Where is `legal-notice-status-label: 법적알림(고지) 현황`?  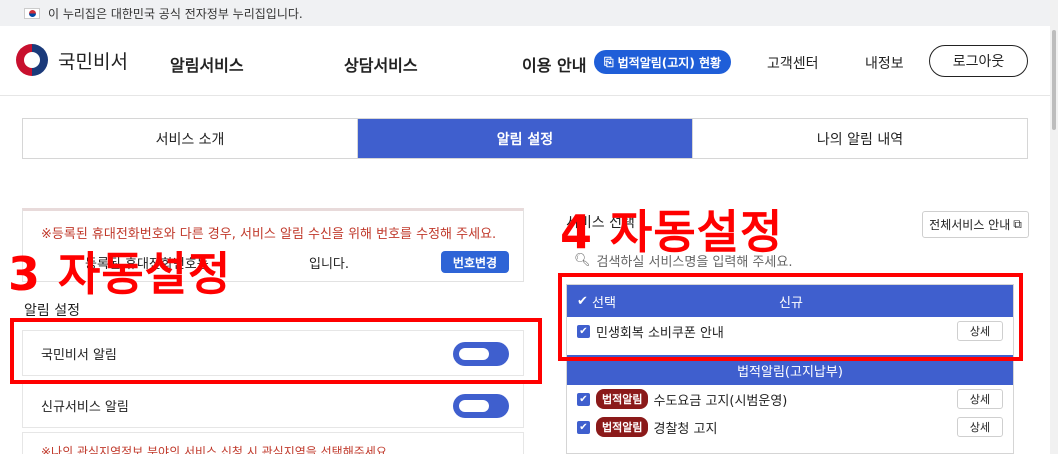 legal-notice-status-label: 법적알림(고지) 현황 is located at coordinates (669, 62).